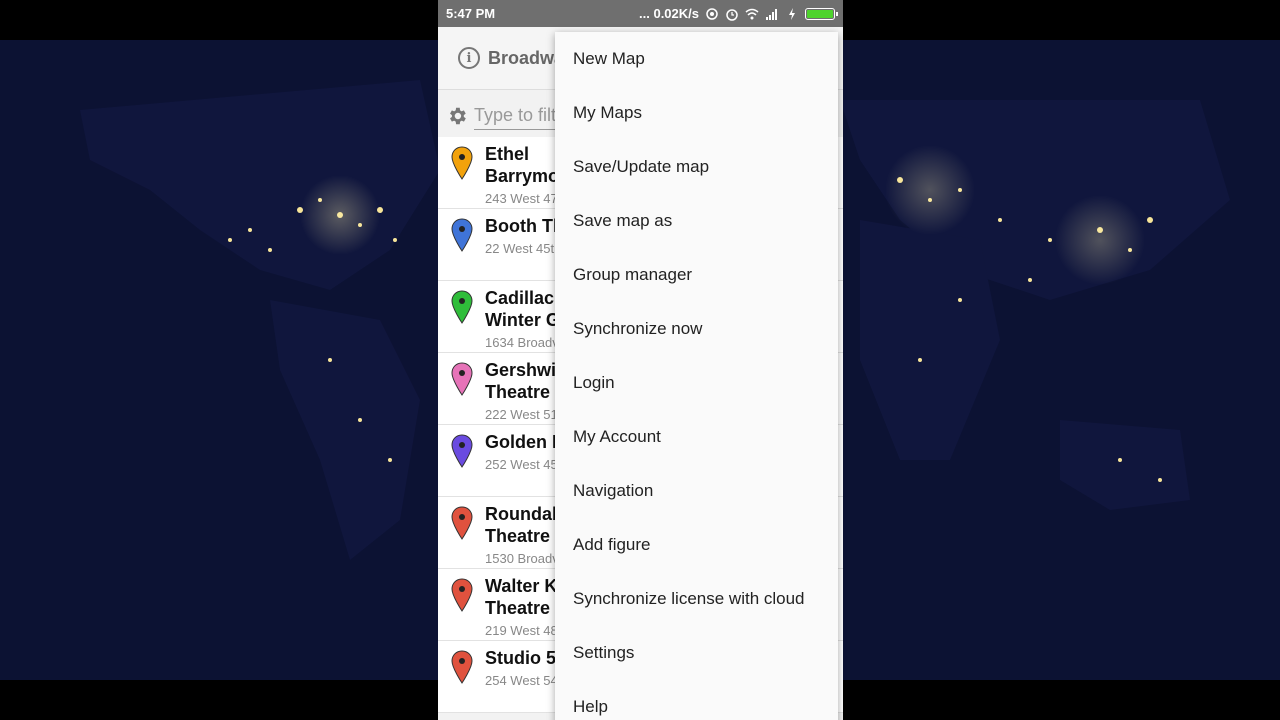 The width and height of the screenshot is (1280, 720). Describe the element at coordinates (521, 464) in the screenshot. I see `location-address: 252 West 45` at that location.